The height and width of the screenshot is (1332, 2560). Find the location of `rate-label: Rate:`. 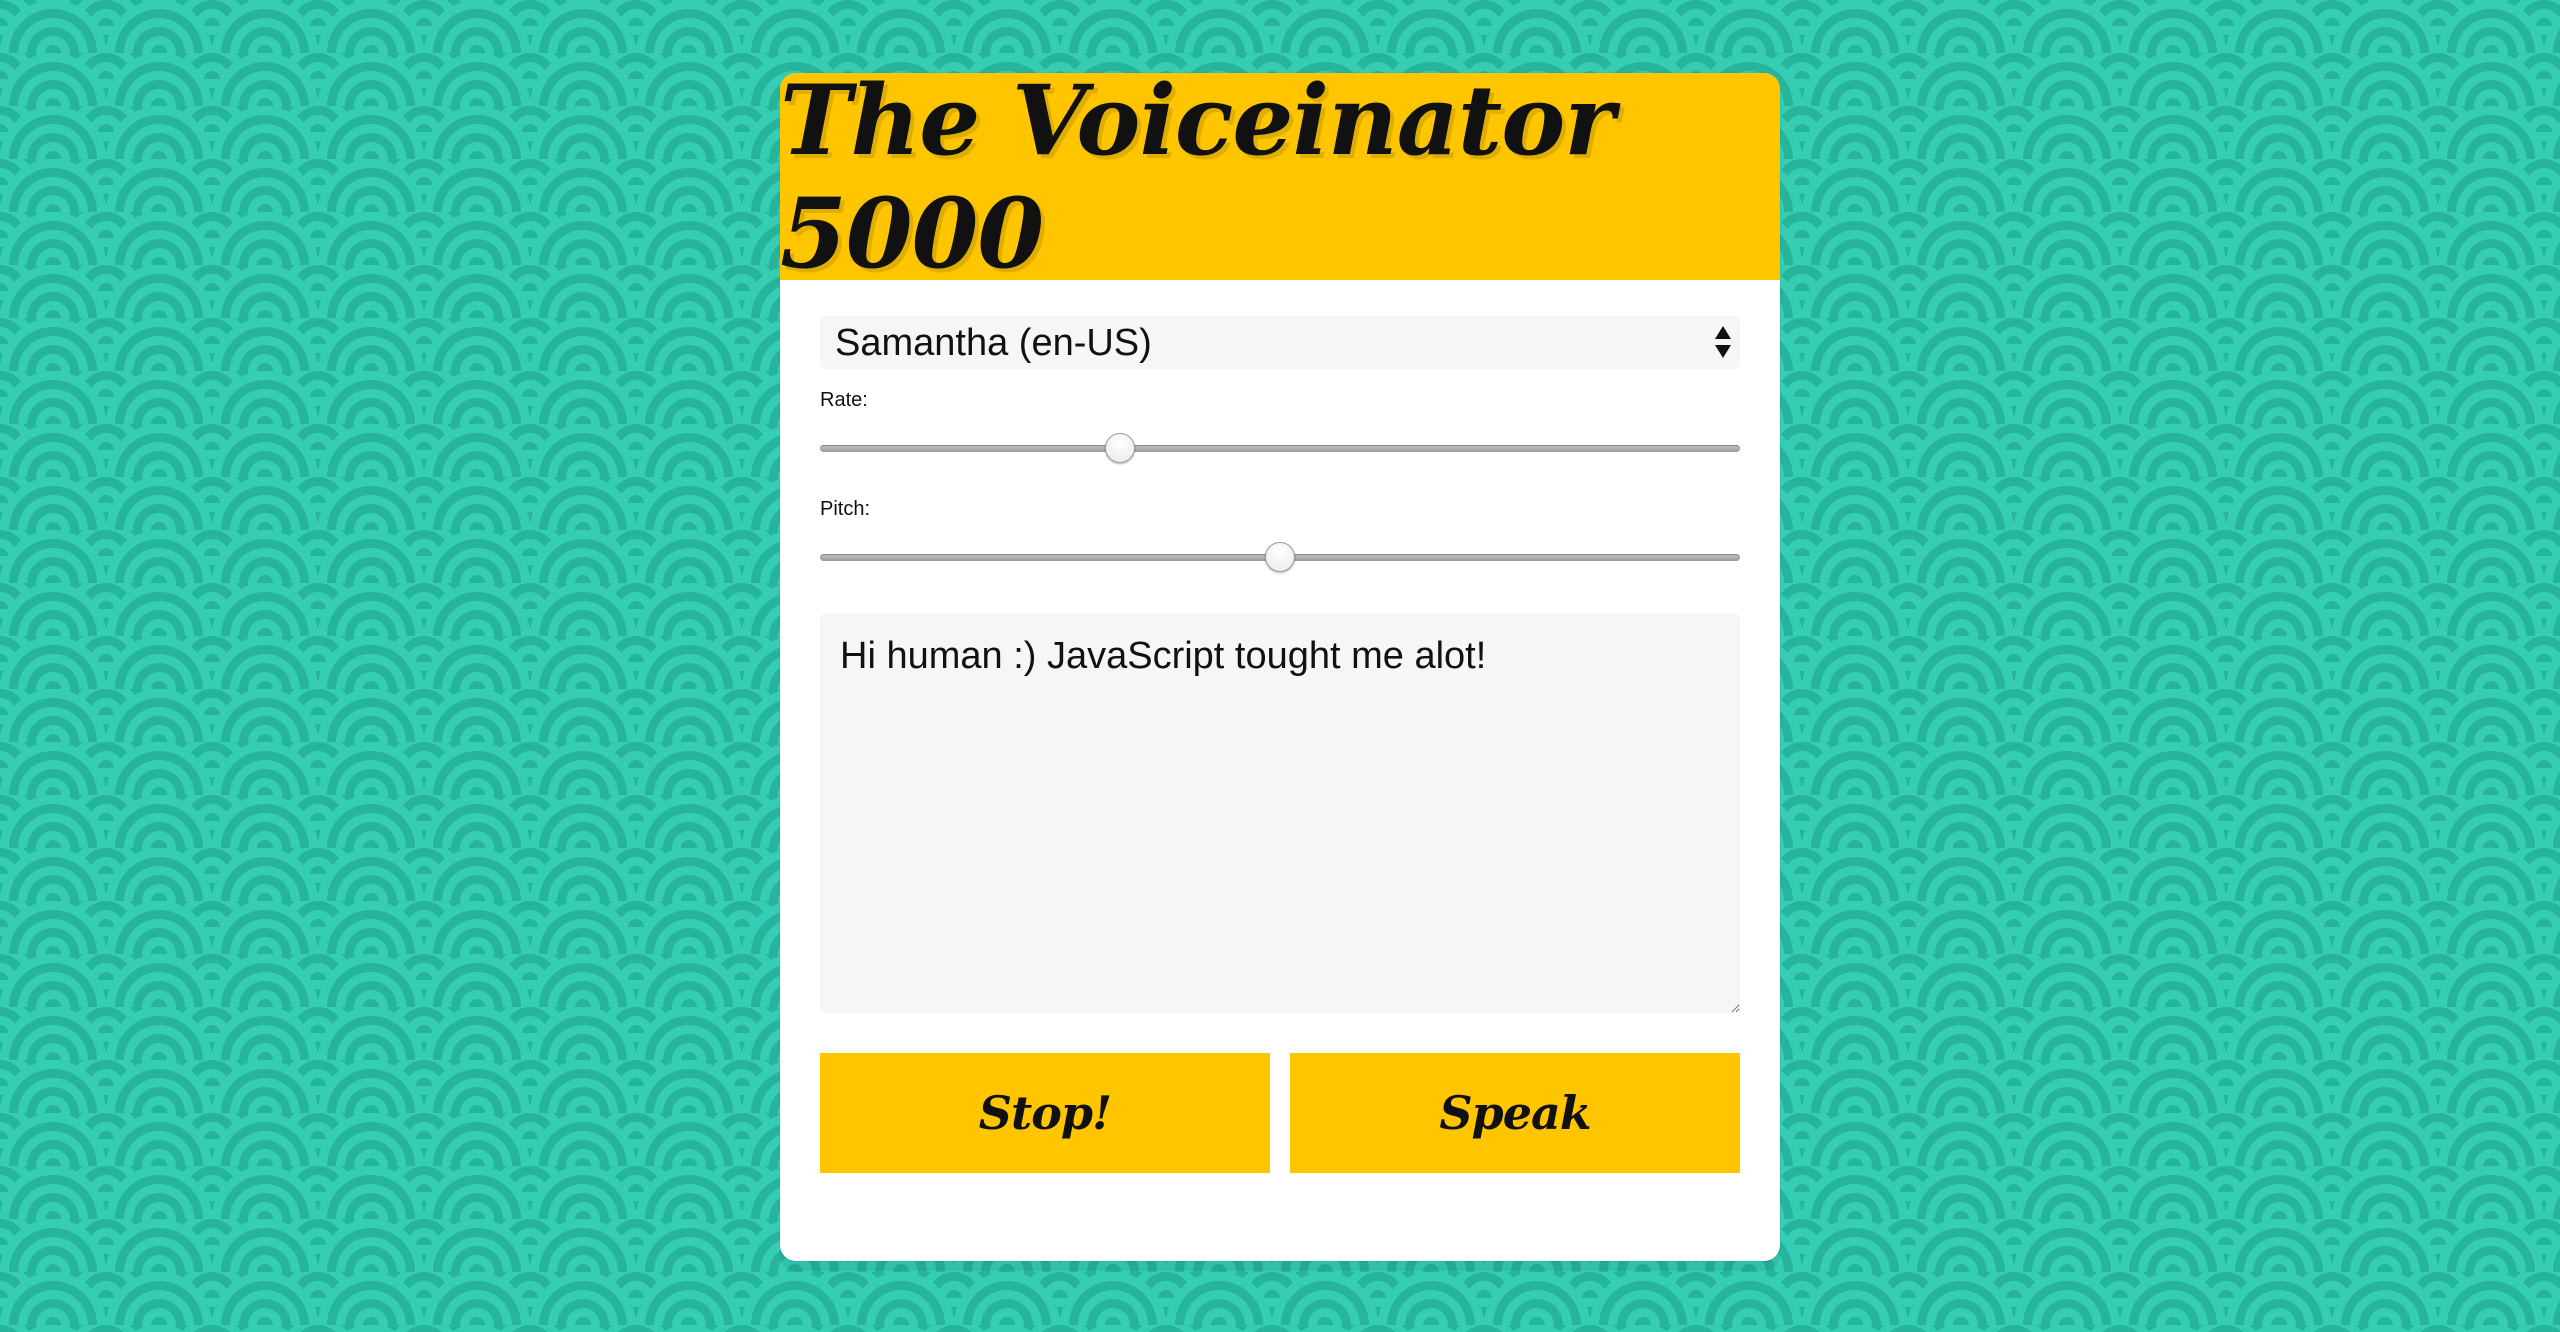

rate-label: Rate: is located at coordinates (844, 400).